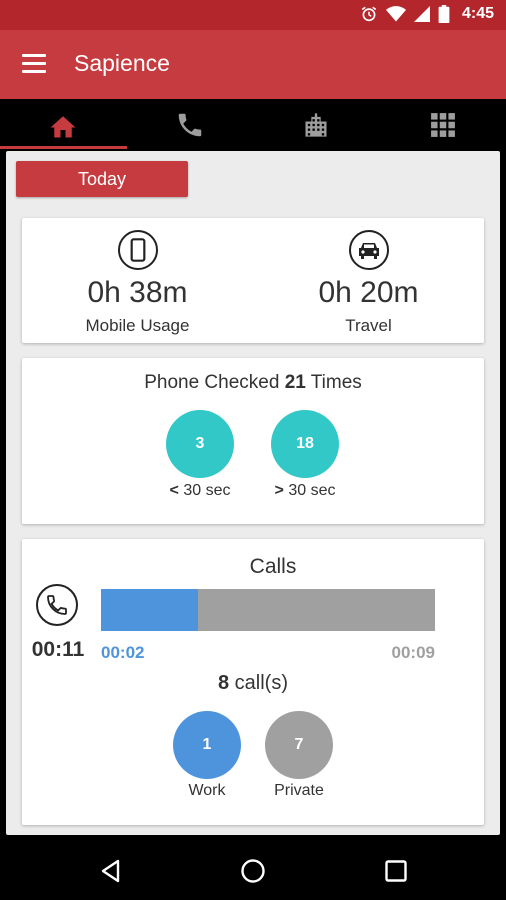 Image resolution: width=506 pixels, height=900 pixels. I want to click on work-calls-label: Work, so click(207, 790).